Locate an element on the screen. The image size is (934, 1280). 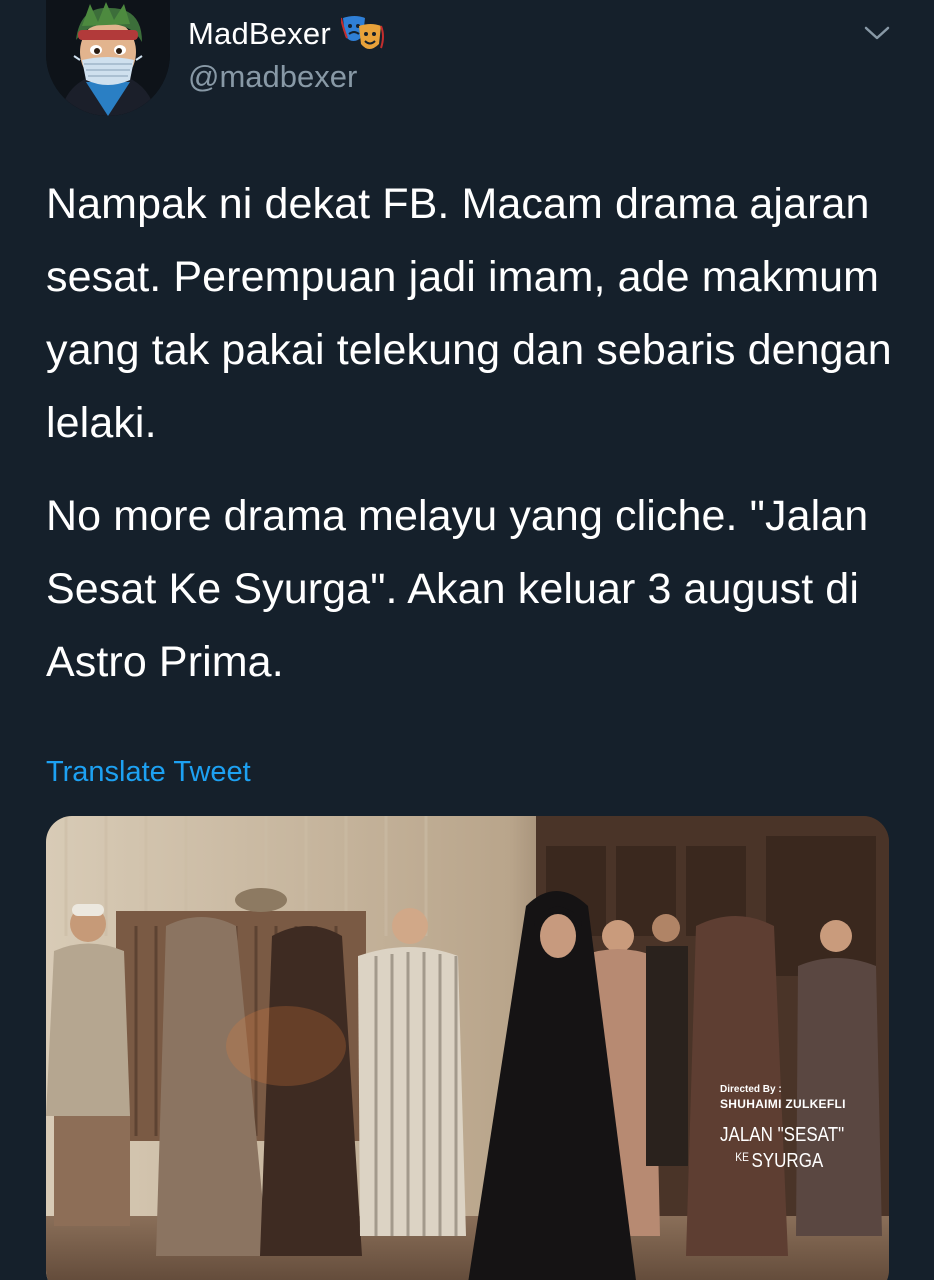
avatar is located at coordinates (108, 58).